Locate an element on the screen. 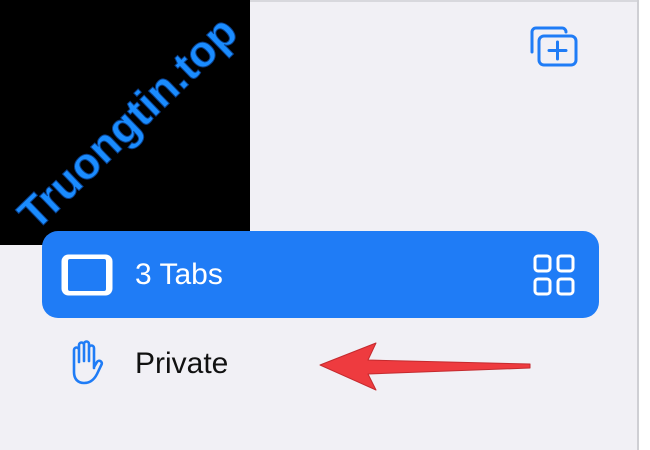  new-tab-group-button is located at coordinates (554, 46).